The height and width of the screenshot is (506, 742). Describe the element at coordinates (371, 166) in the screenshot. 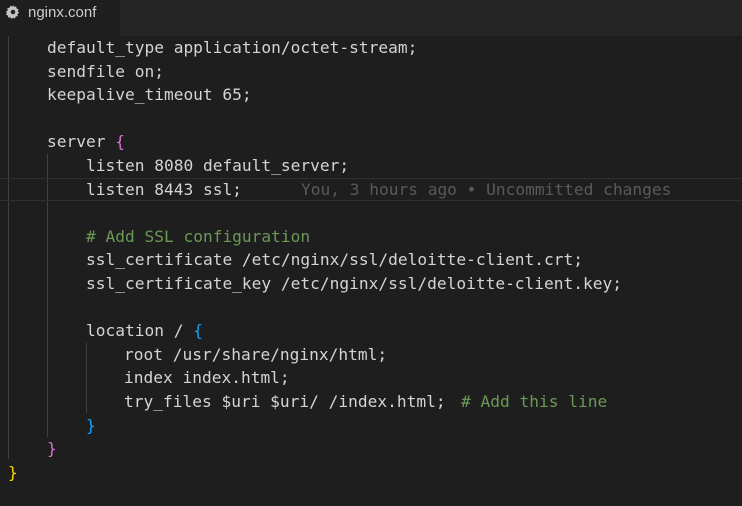

I see `code-line: listen 8080 default_server;` at that location.